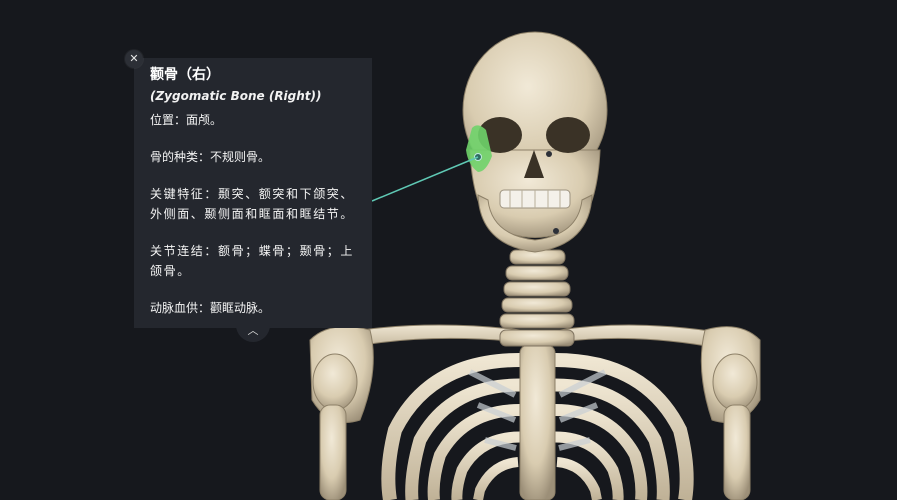 The height and width of the screenshot is (500, 897). What do you see at coordinates (210, 157) in the screenshot?
I see `bone-type: 骨的种类：不规则骨。` at bounding box center [210, 157].